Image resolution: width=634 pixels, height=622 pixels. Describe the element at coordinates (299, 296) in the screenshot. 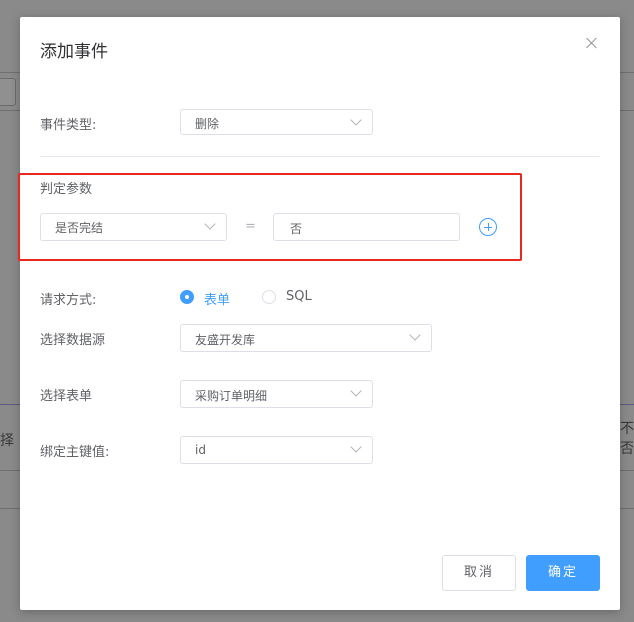

I see `radio-sql-label: SQL` at that location.